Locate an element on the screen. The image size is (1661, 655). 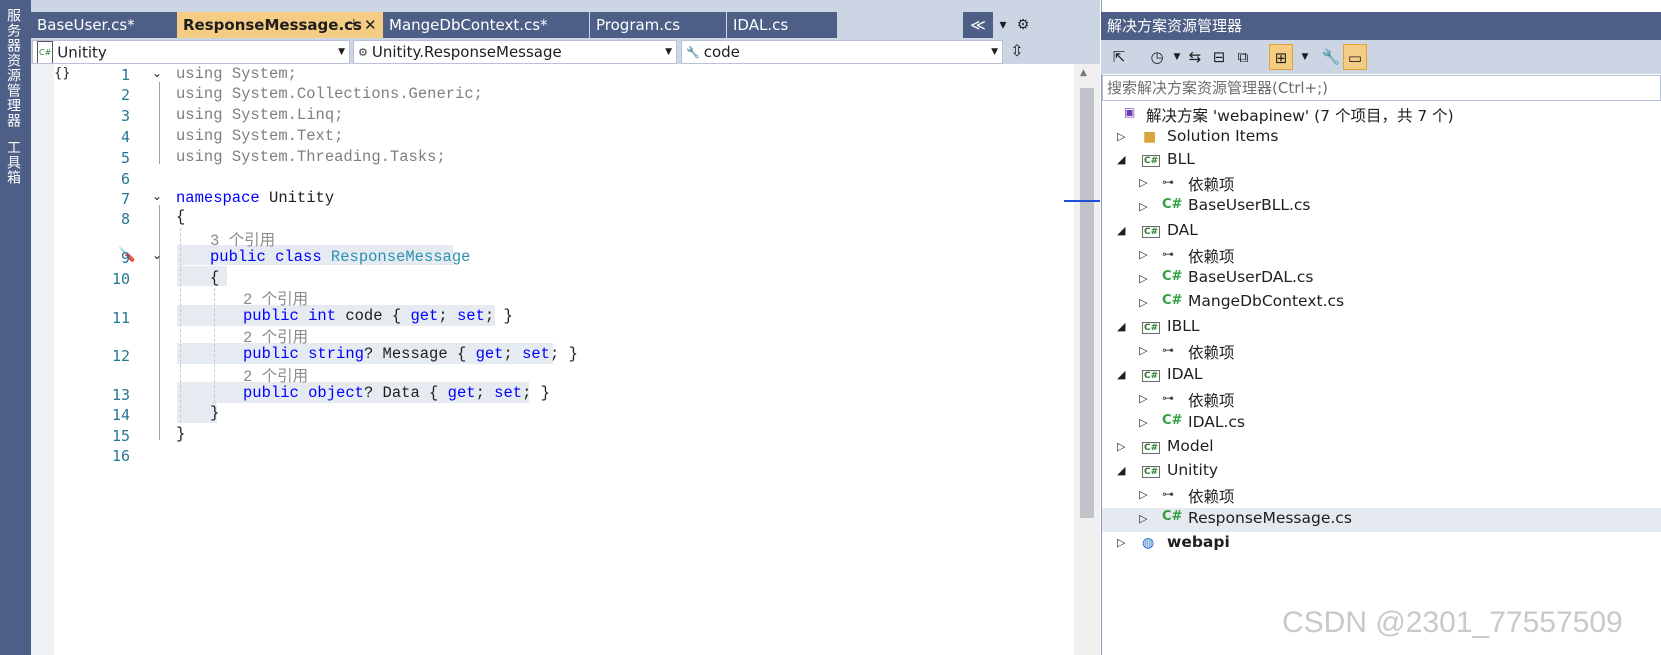
tab-program: Program.cs is located at coordinates (658, 25).